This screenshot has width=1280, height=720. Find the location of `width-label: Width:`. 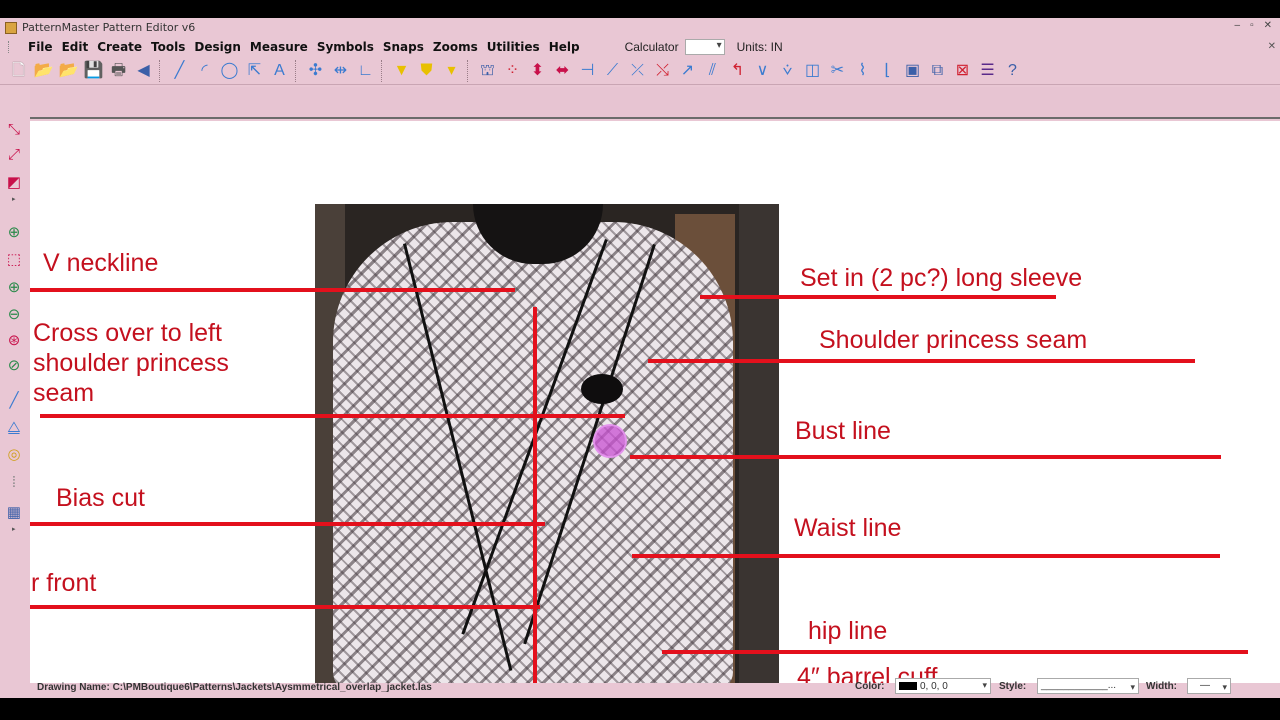

width-label: Width: is located at coordinates (1162, 686).